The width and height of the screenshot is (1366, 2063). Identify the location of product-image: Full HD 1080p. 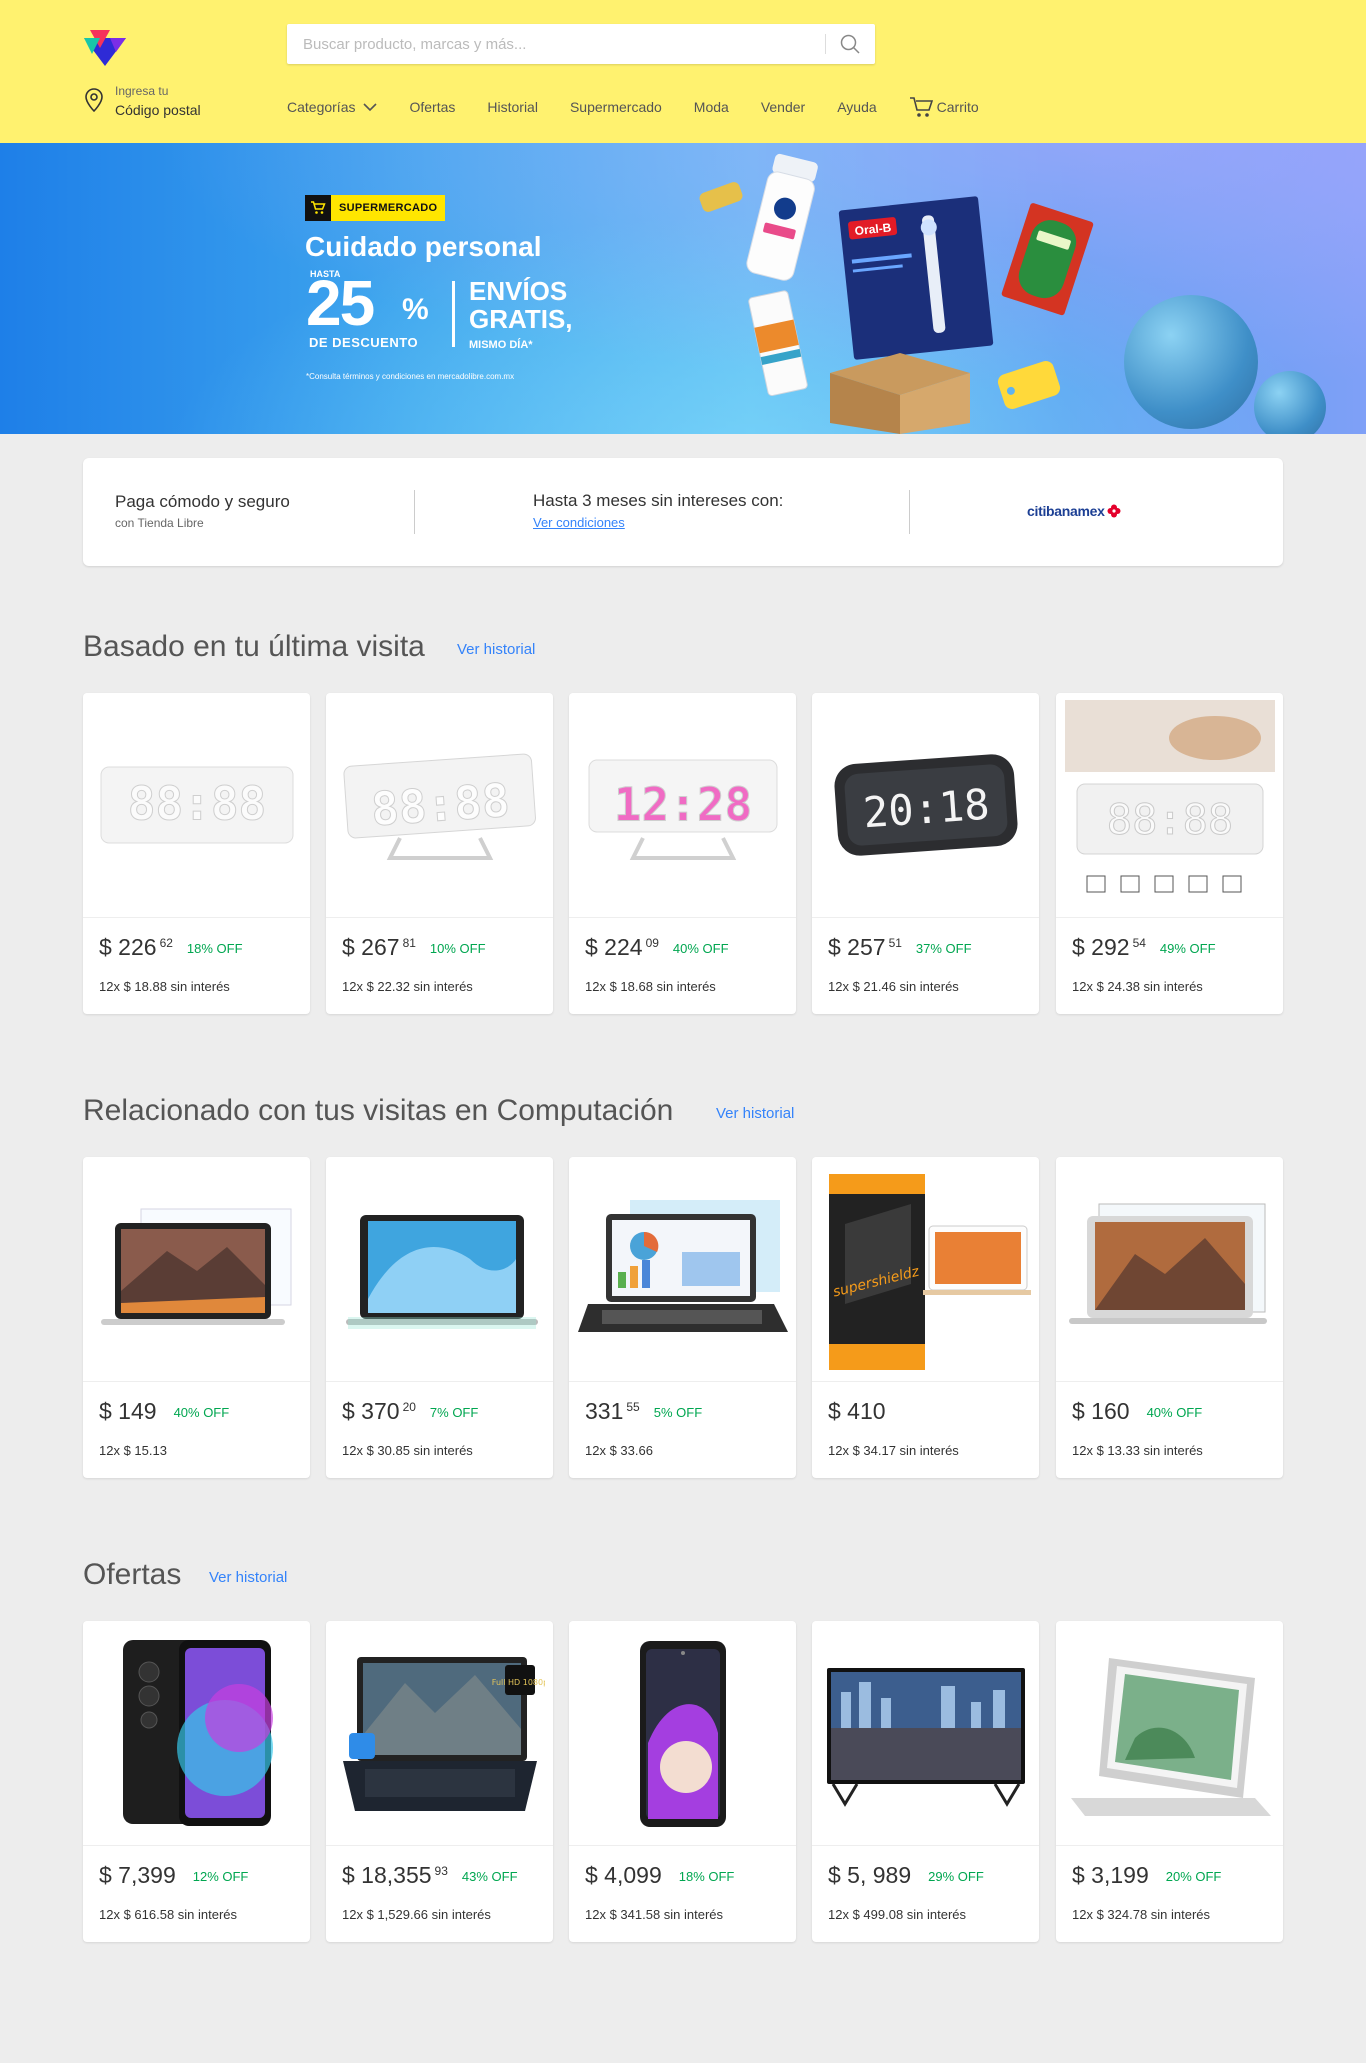
(439, 1733).